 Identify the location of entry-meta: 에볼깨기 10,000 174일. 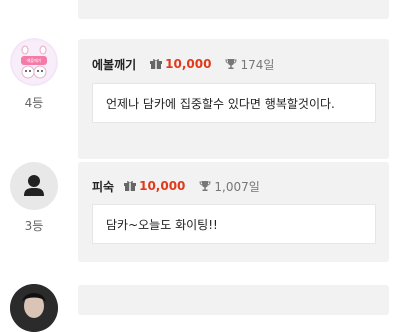
(183, 64).